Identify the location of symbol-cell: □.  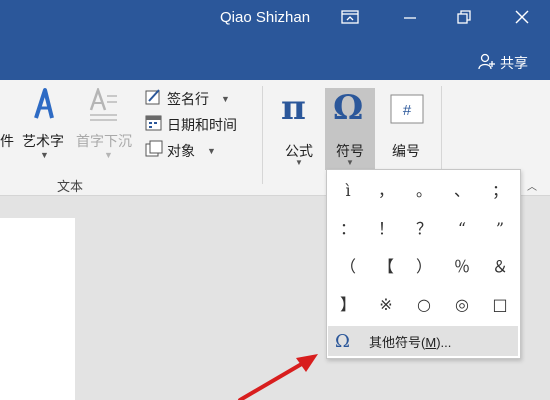
(500, 305).